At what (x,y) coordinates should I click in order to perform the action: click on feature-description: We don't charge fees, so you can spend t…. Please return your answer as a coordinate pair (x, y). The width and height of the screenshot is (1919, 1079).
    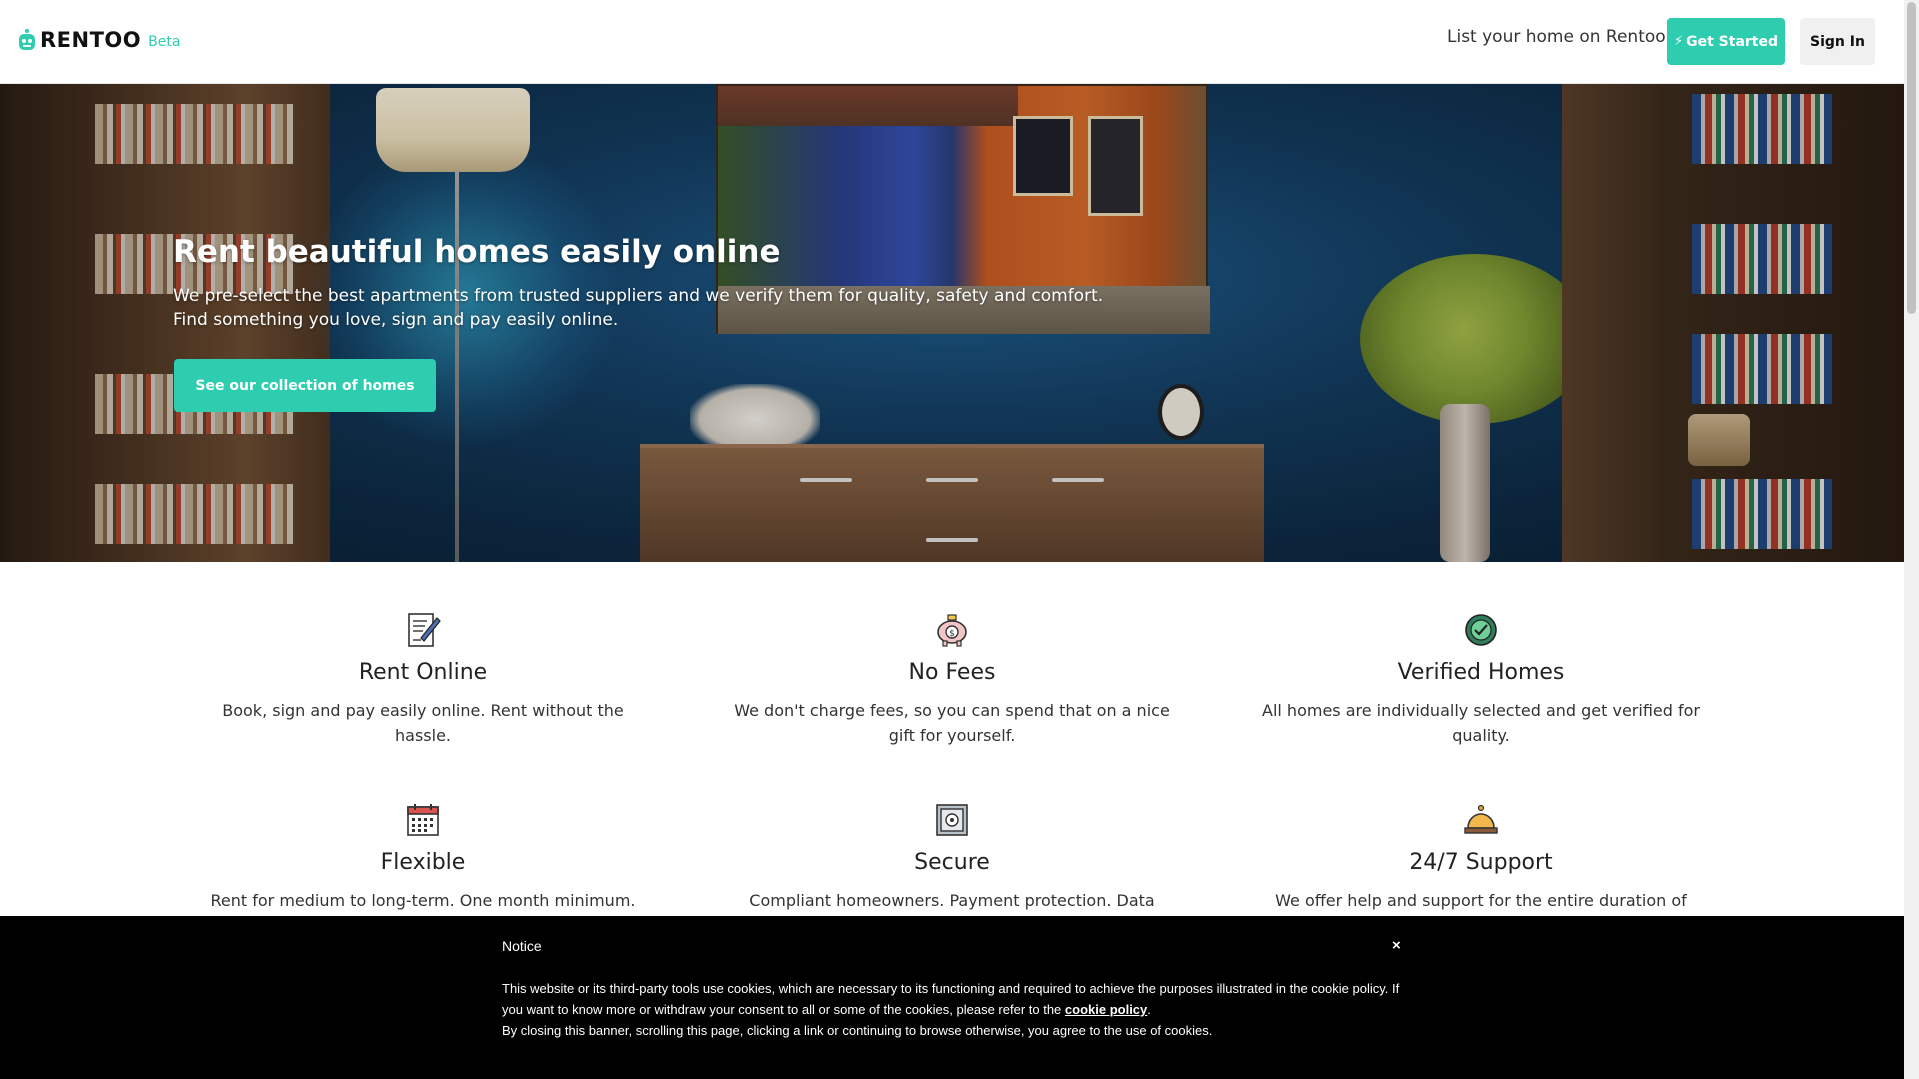
    Looking at the image, I should click on (952, 723).